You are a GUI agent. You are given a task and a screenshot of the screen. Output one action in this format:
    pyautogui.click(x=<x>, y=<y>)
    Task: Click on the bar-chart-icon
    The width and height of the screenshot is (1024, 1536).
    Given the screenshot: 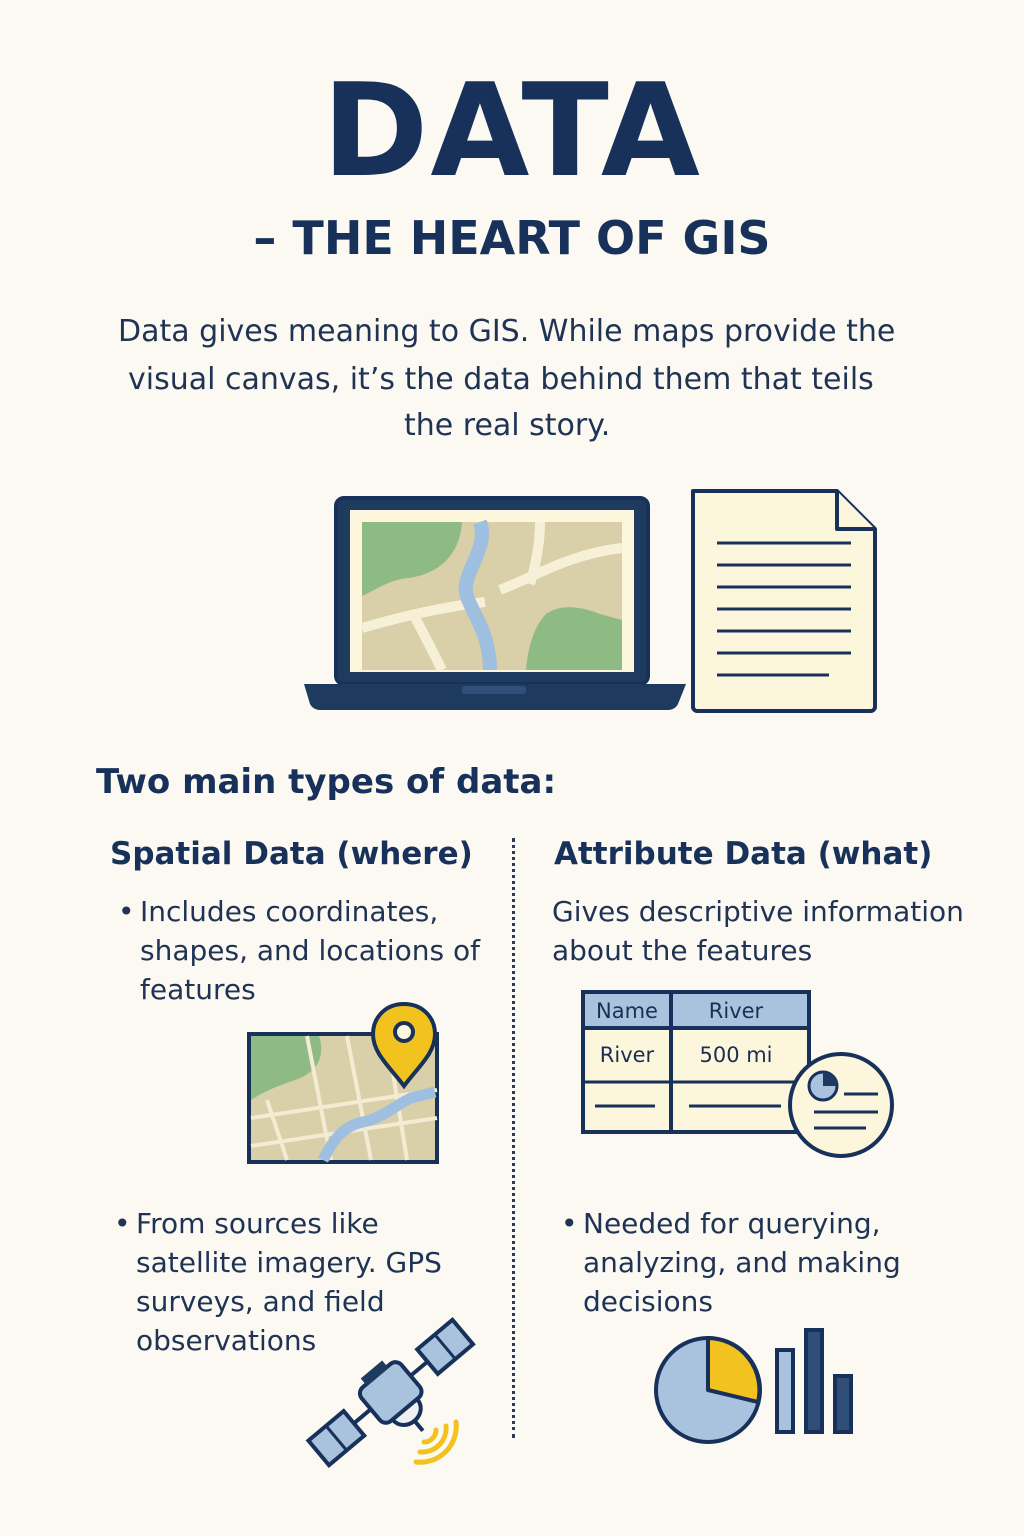 What is the action you would take?
    pyautogui.click(x=814, y=1381)
    